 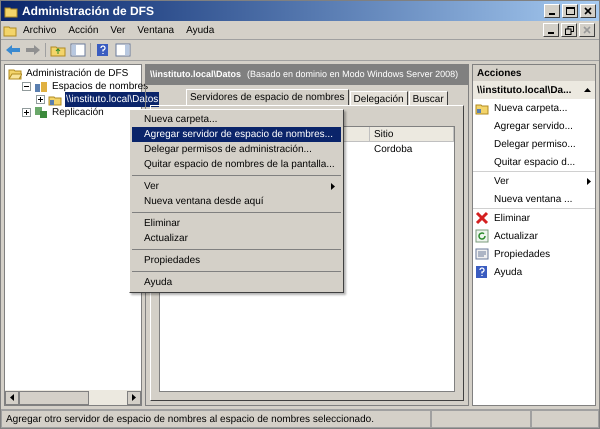 I want to click on tree-item: \\instituto.local\Datos, so click(x=112, y=99).